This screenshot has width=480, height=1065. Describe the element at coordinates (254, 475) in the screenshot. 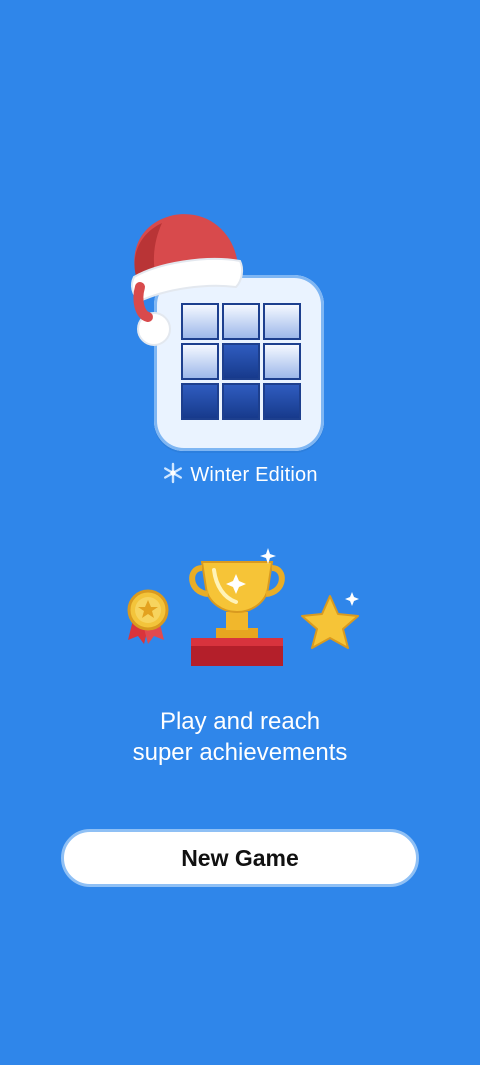

I see `edition-text: Winter Edition` at that location.